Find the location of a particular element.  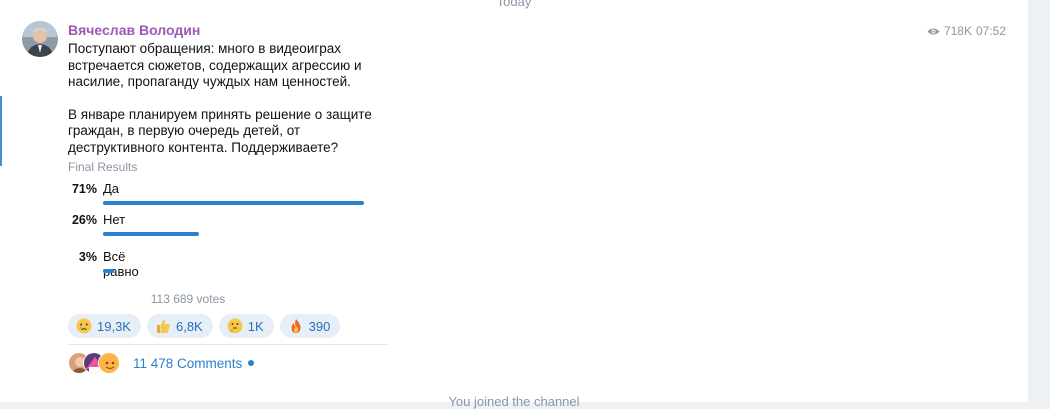

poll-option-percent: 71% is located at coordinates (84, 189).